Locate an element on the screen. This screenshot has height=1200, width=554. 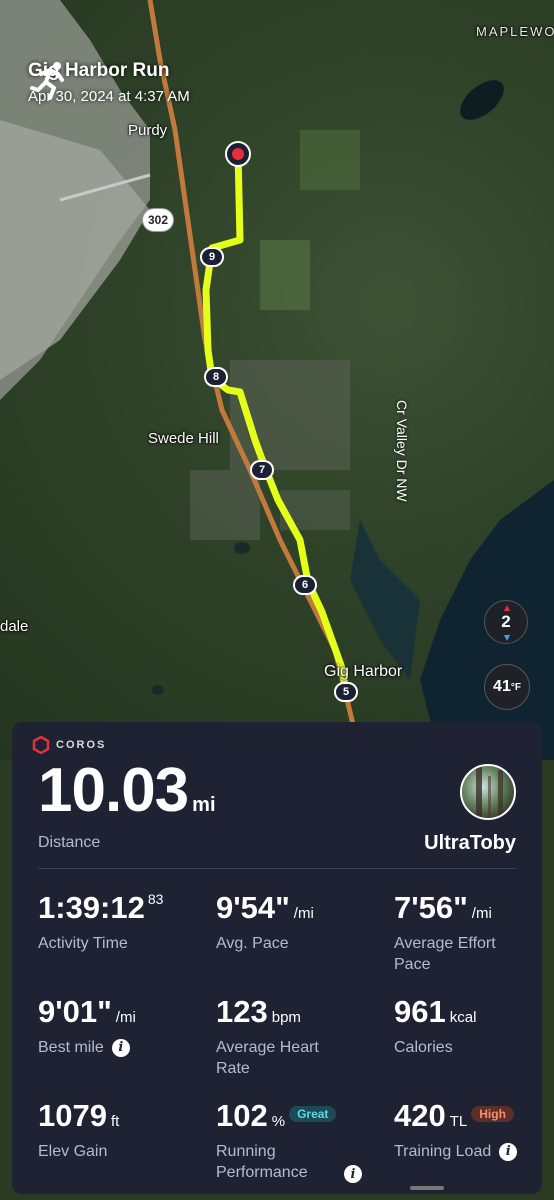
map-label-gig-harbor: Gig Harbor is located at coordinates (363, 671).